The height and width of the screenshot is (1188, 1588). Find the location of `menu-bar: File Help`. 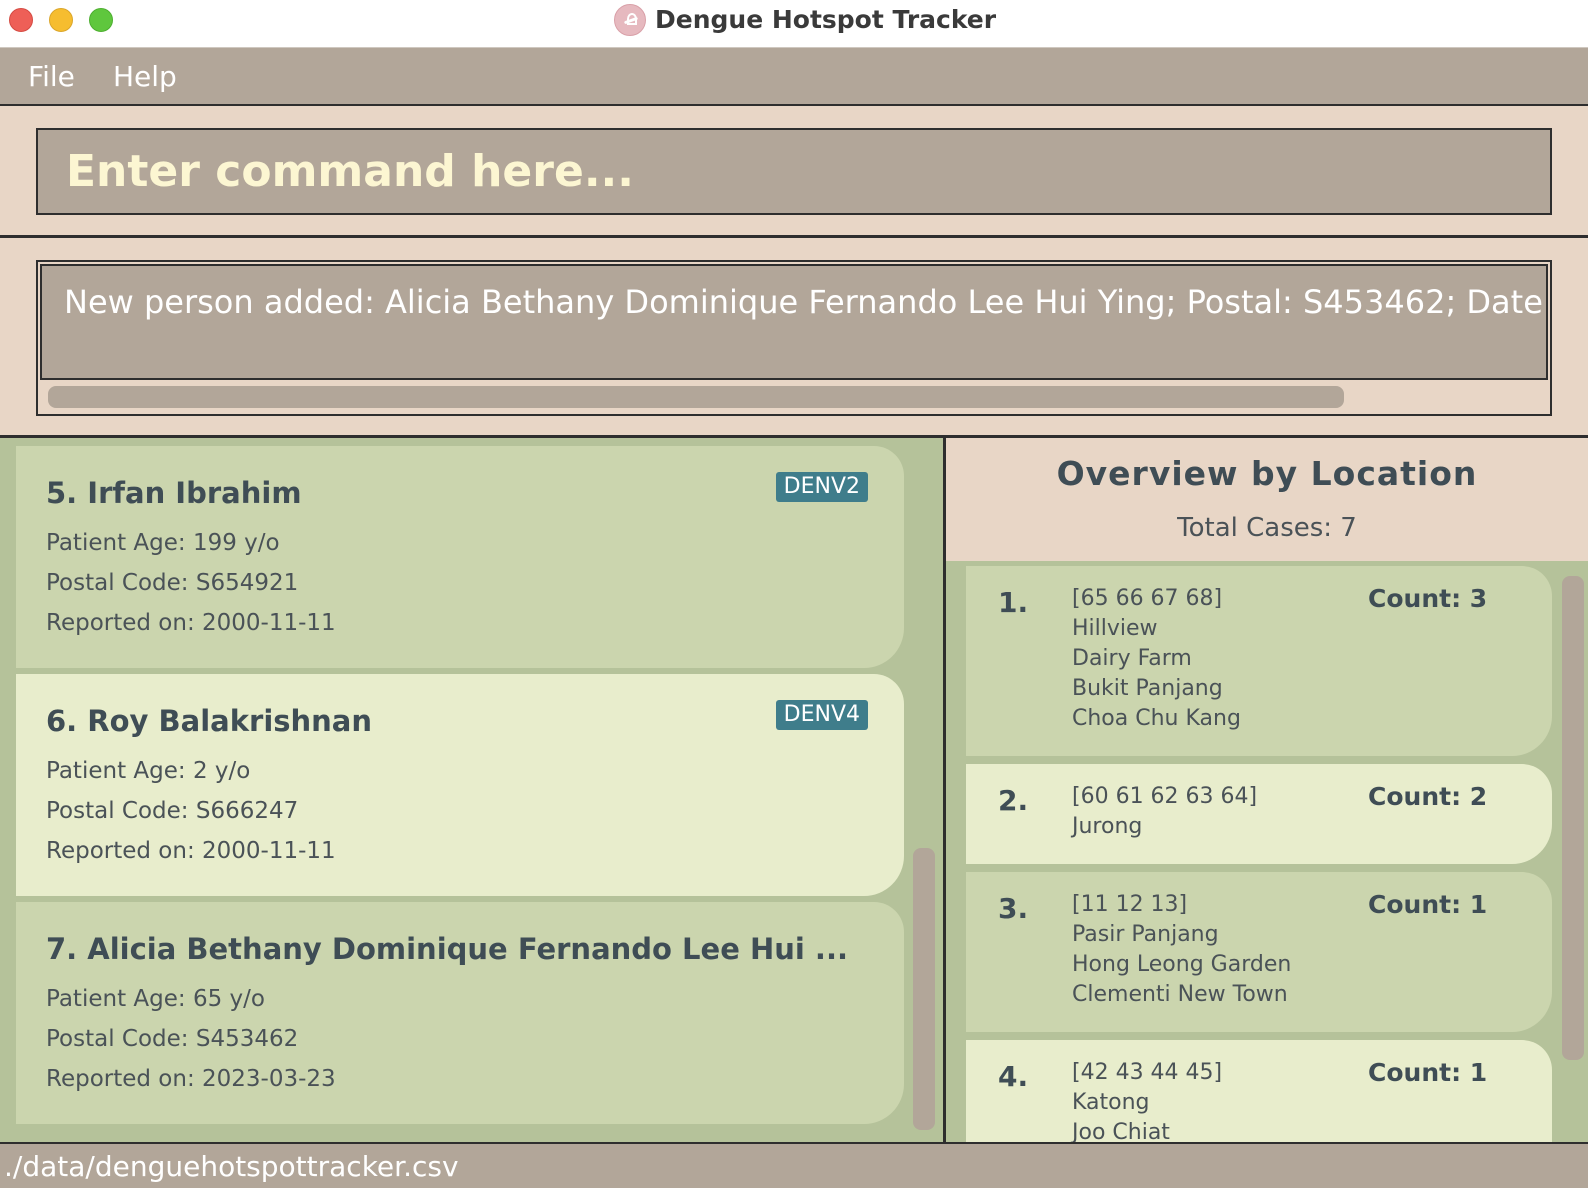

menu-bar: File Help is located at coordinates (794, 77).